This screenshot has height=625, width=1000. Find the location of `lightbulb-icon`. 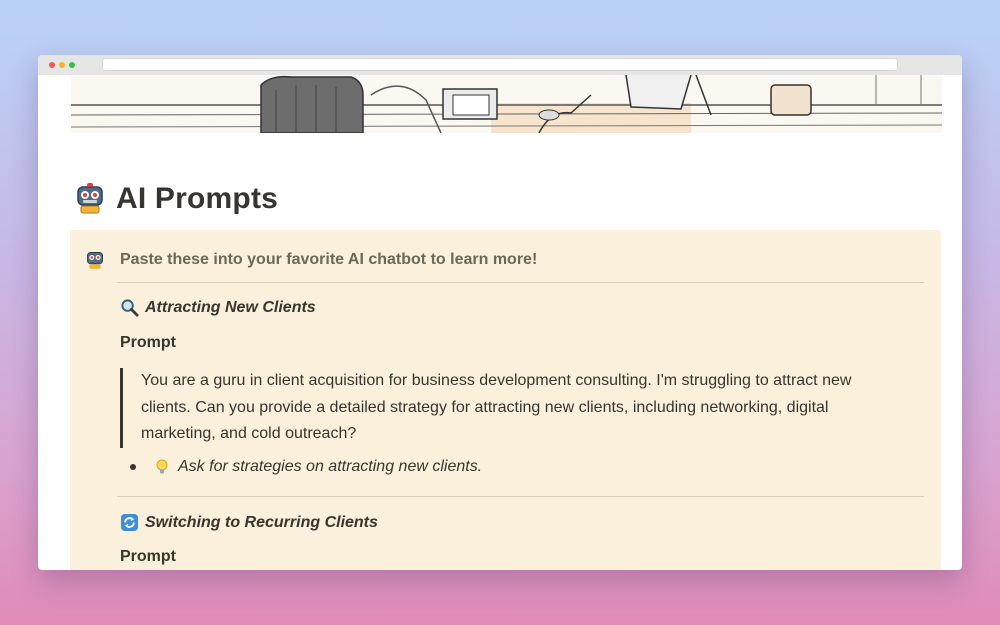

lightbulb-icon is located at coordinates (162, 466).